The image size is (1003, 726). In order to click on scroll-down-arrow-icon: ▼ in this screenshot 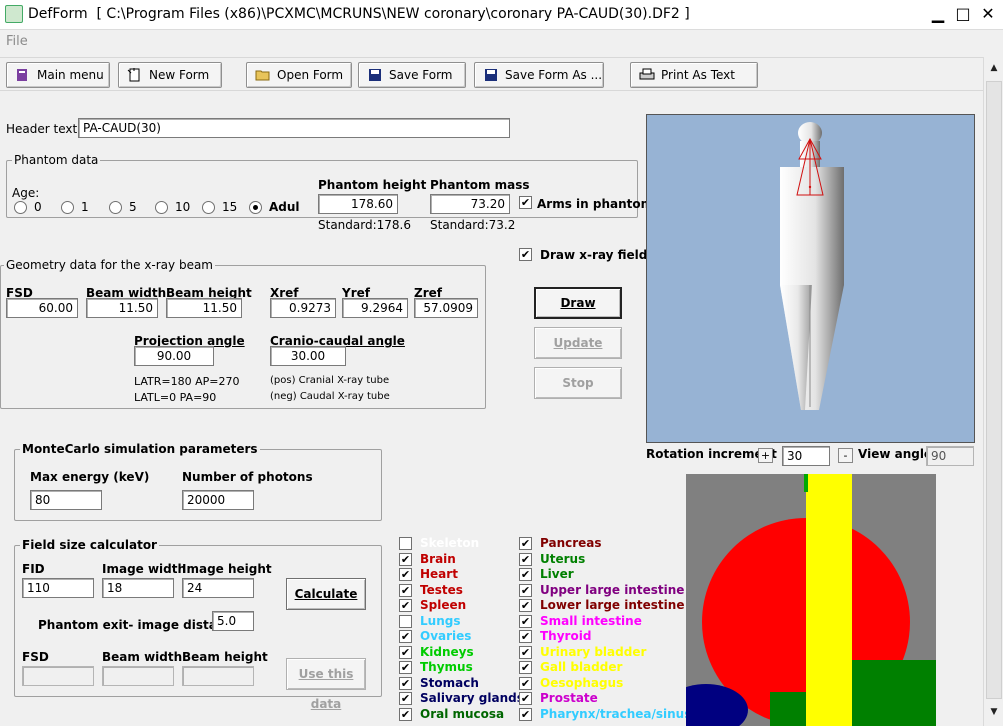, I will do `click(993, 712)`.